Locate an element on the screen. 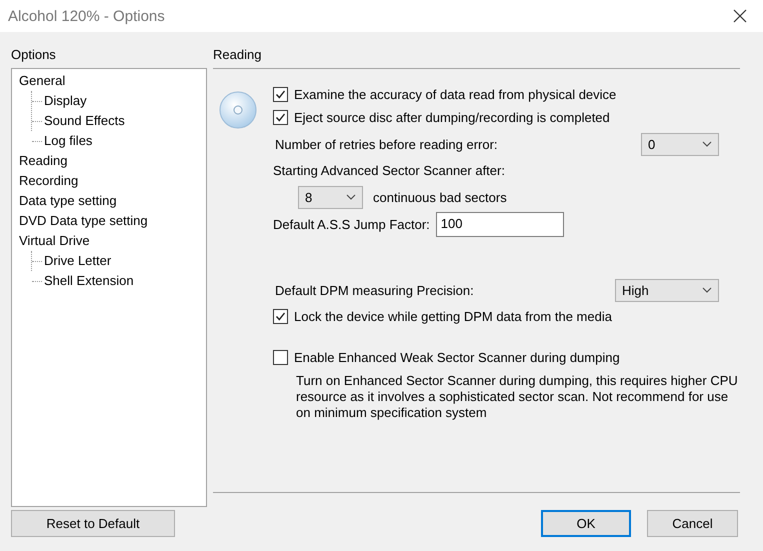 The image size is (763, 551). checkbox-label: Lock the device while getting DPM data from the media is located at coordinates (453, 316).